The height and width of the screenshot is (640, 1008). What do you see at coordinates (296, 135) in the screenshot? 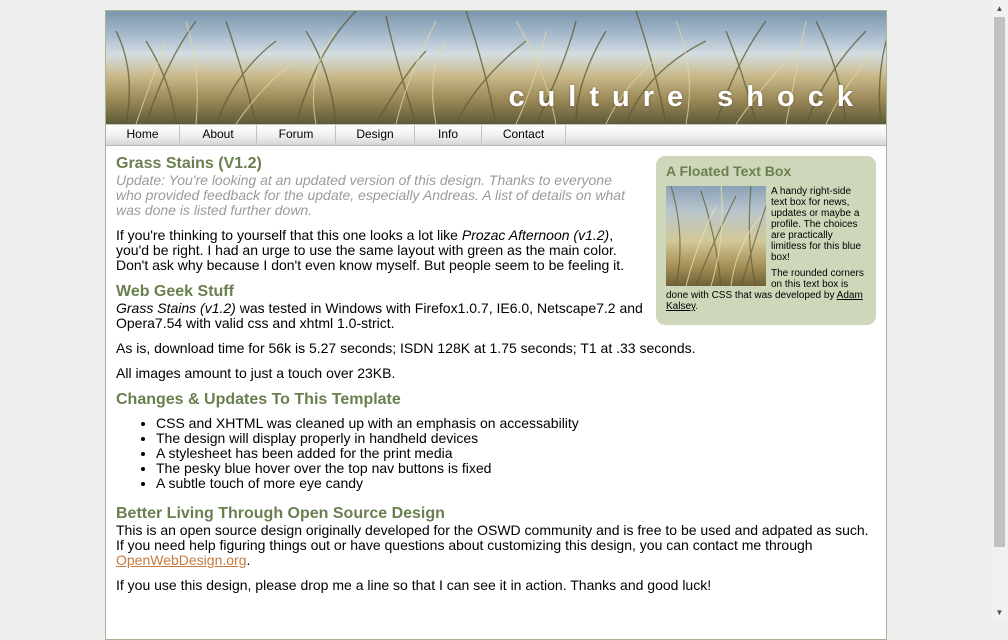
I see `nav-forum: Forum` at bounding box center [296, 135].